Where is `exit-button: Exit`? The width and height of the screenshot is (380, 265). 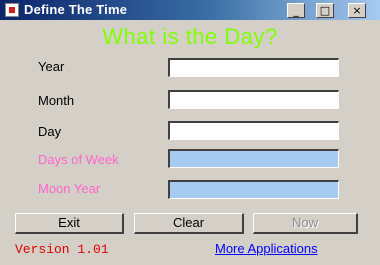 exit-button: Exit is located at coordinates (69, 223).